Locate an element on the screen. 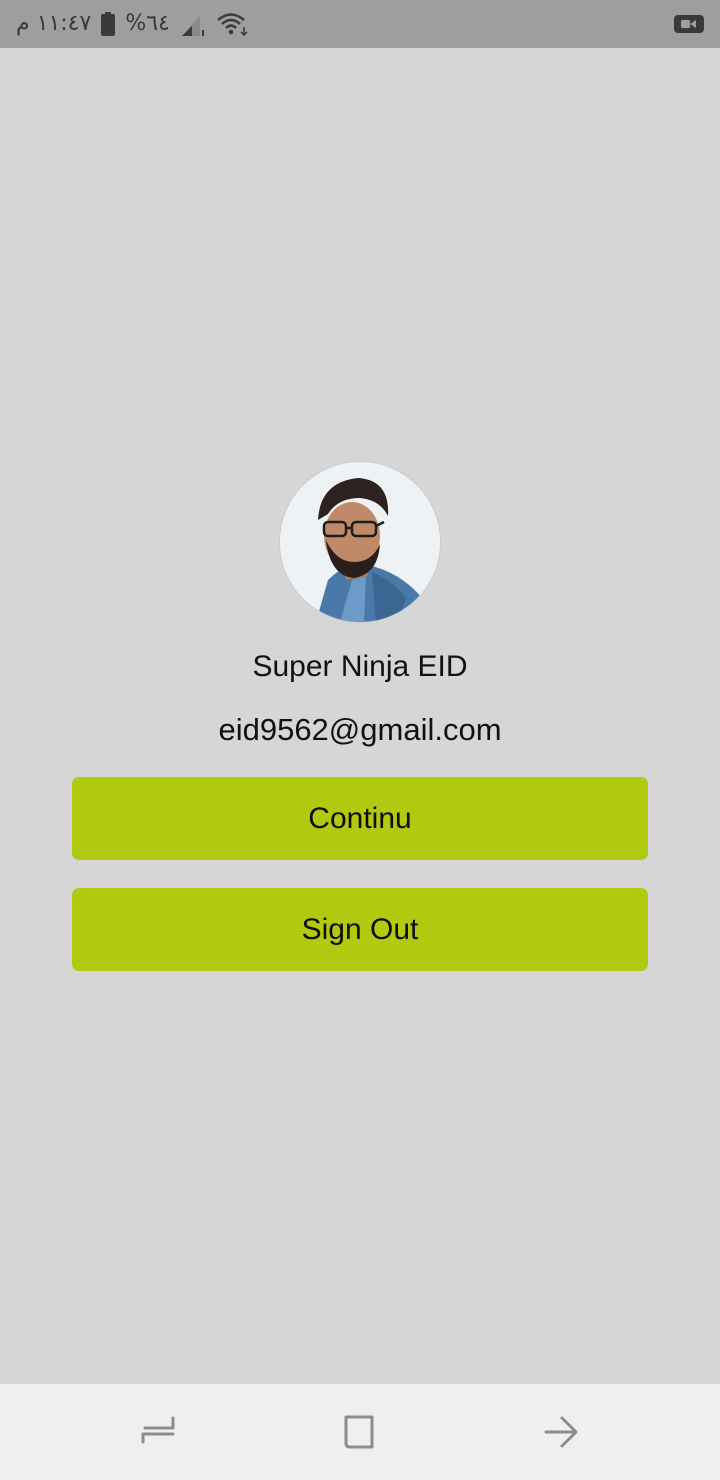 The image size is (720, 1480). status-right-group is located at coordinates (689, 24).